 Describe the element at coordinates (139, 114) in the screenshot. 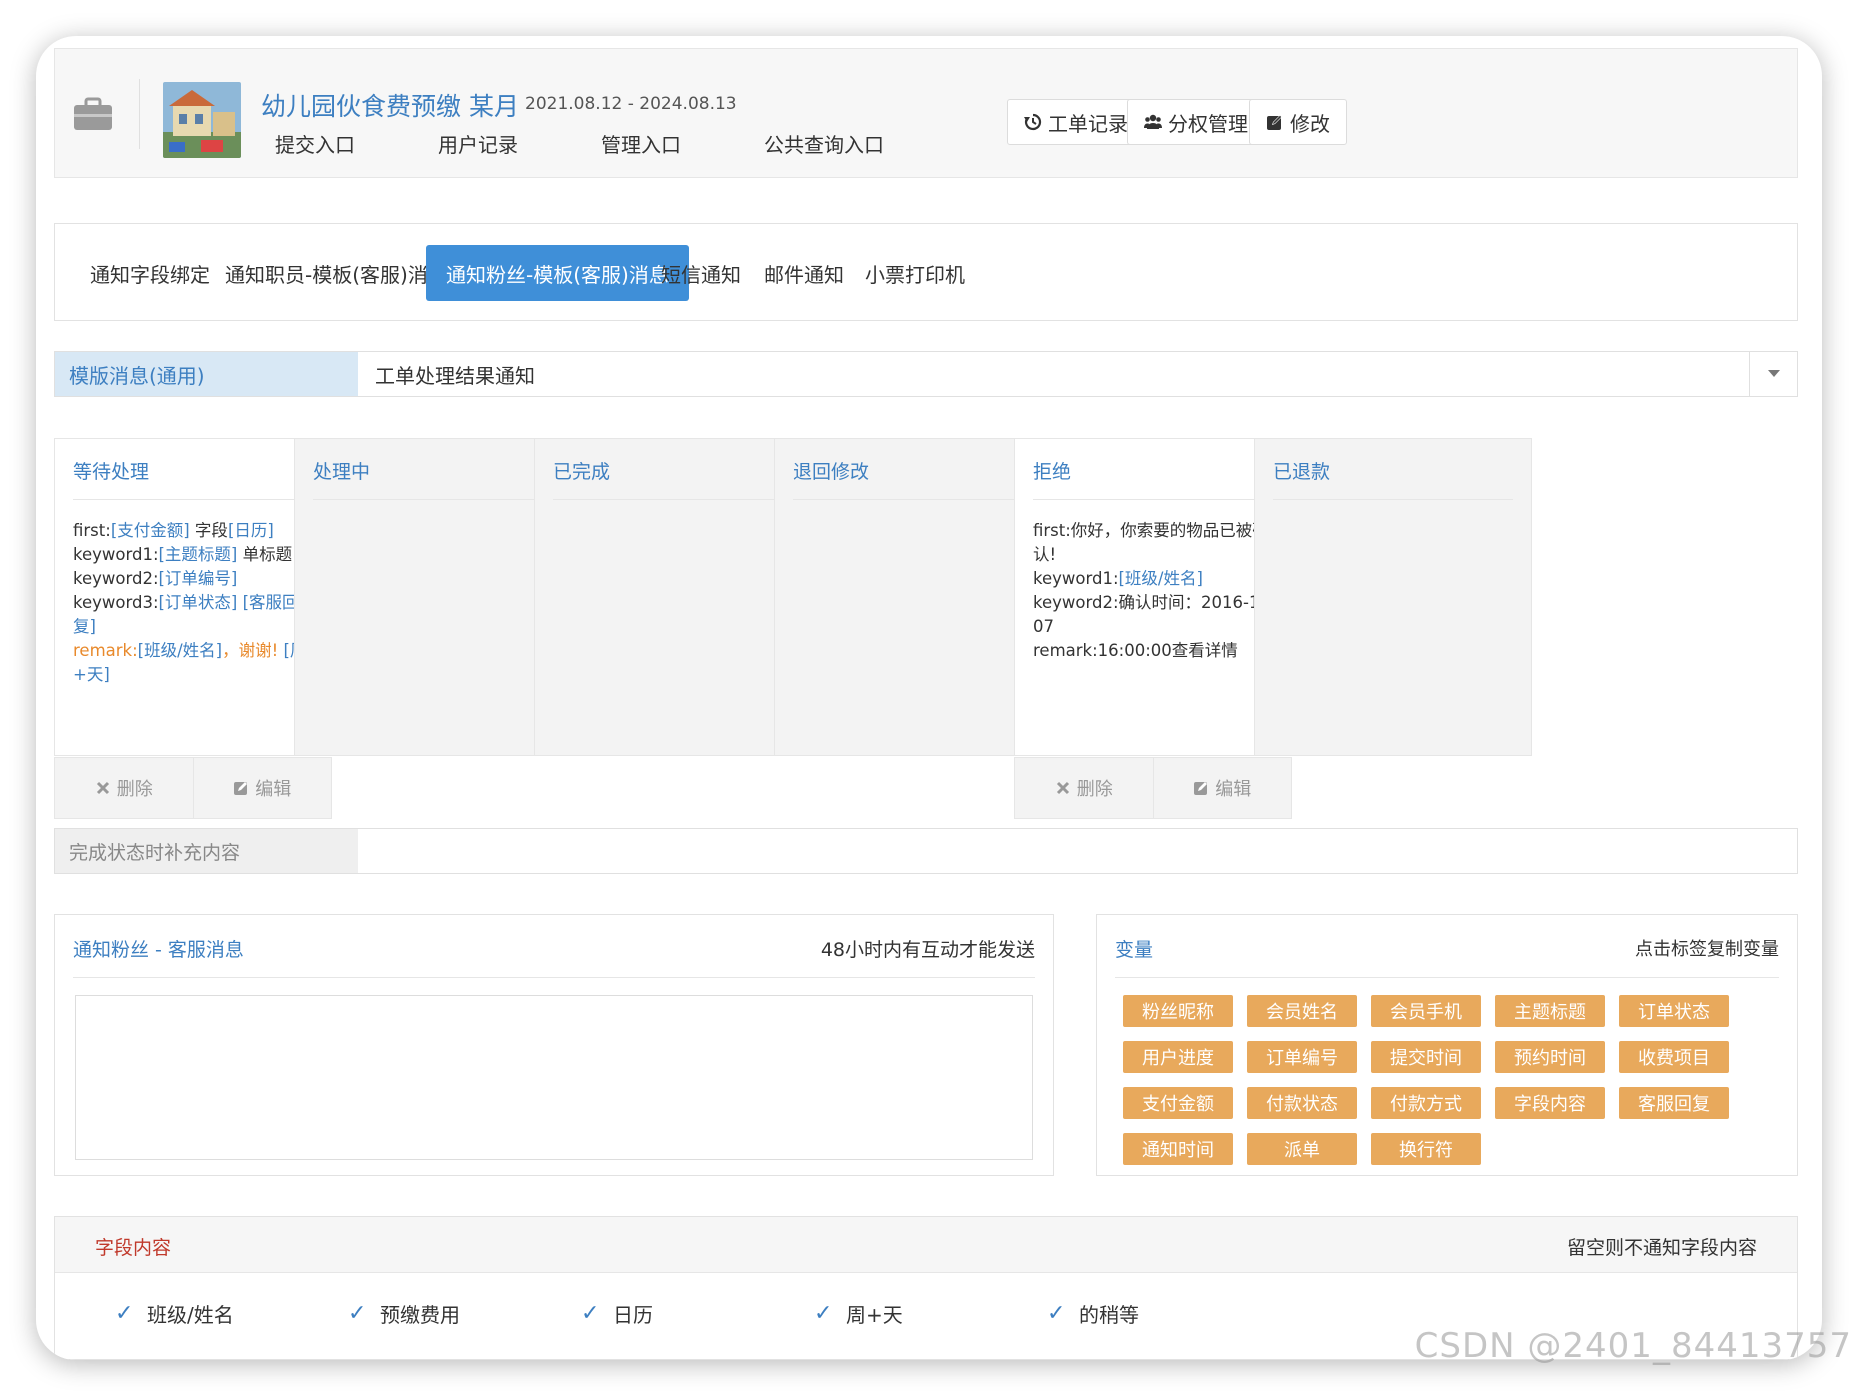

I see `header-divider` at that location.